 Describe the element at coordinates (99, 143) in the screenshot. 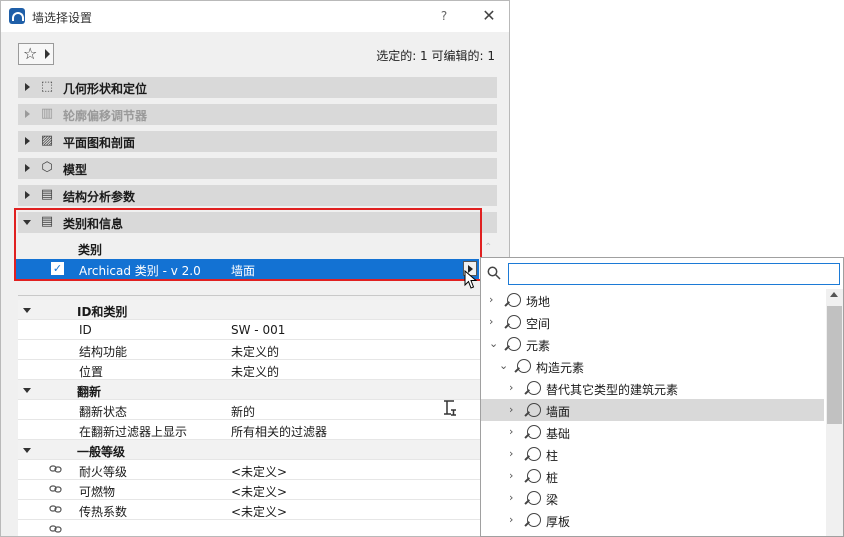

I see `panel-label: 平面图和剖面` at that location.